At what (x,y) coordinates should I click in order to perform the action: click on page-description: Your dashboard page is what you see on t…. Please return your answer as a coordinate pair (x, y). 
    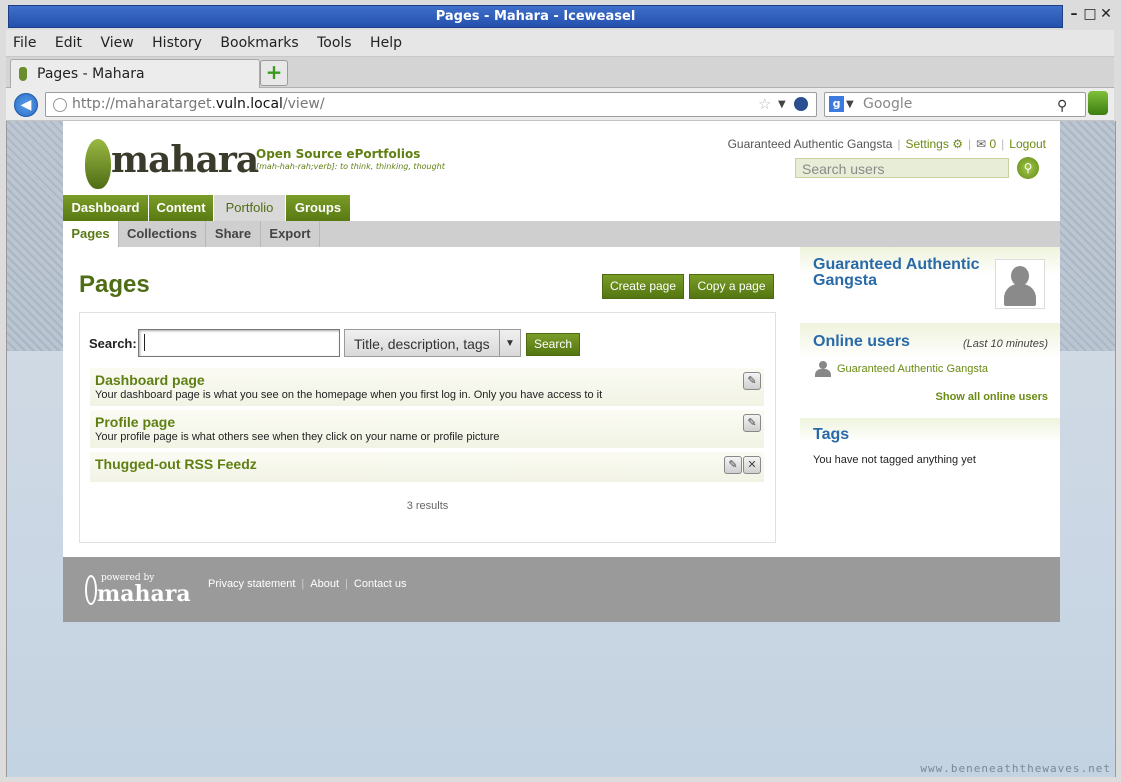
    Looking at the image, I should click on (349, 395).